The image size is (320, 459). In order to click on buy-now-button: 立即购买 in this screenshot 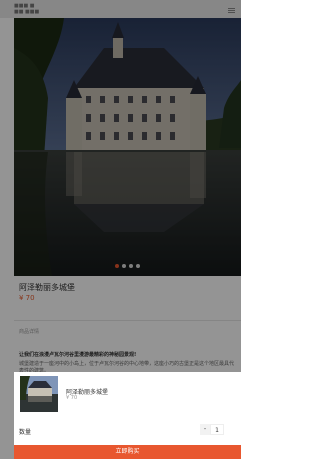, I will do `click(127, 452)`.